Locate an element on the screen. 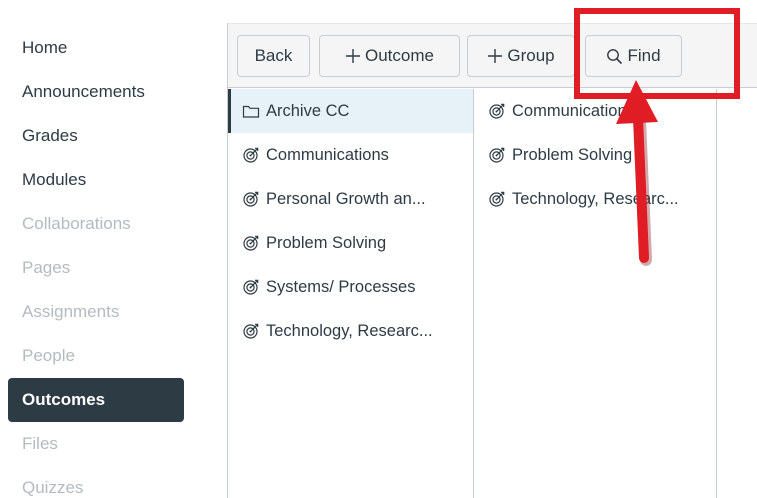 The image size is (757, 498). add-group-button: Group is located at coordinates (521, 56).